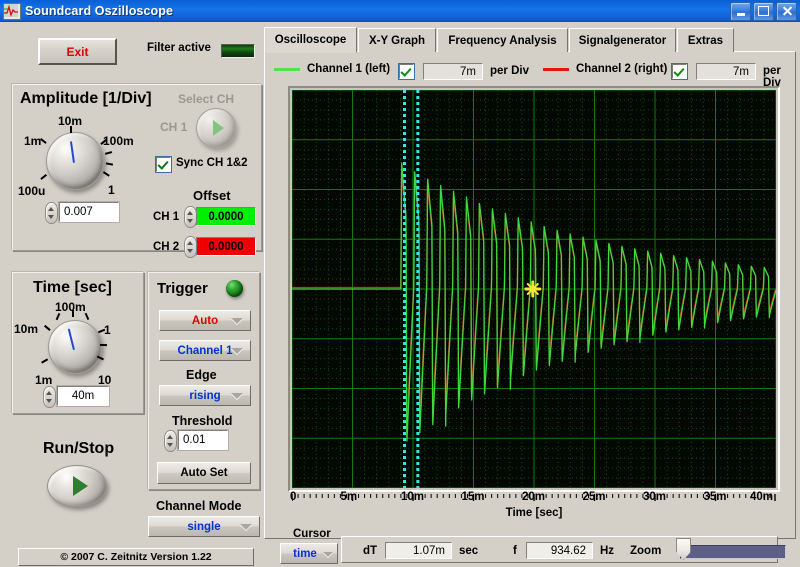 The image size is (800, 567). I want to click on time-knob-pointer, so click(71, 339).